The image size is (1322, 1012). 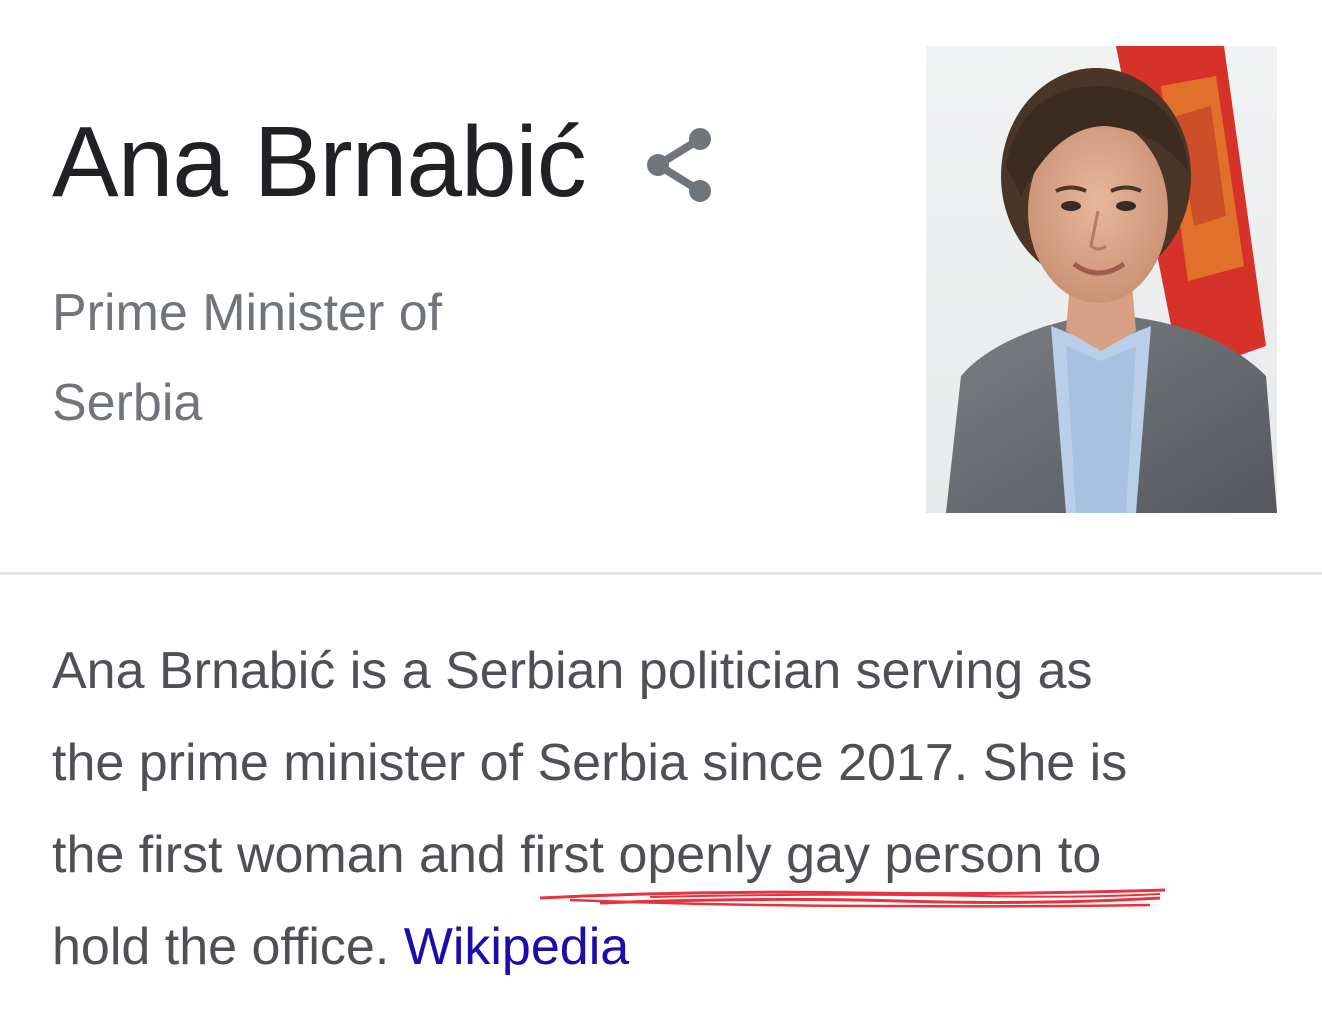 I want to click on share-button, so click(x=680, y=165).